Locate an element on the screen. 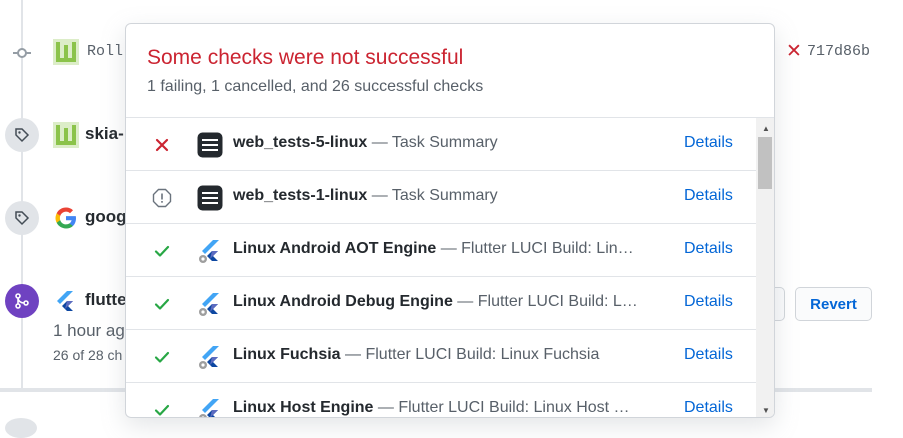 The height and width of the screenshot is (438, 903). tag-label: goog is located at coordinates (106, 217).